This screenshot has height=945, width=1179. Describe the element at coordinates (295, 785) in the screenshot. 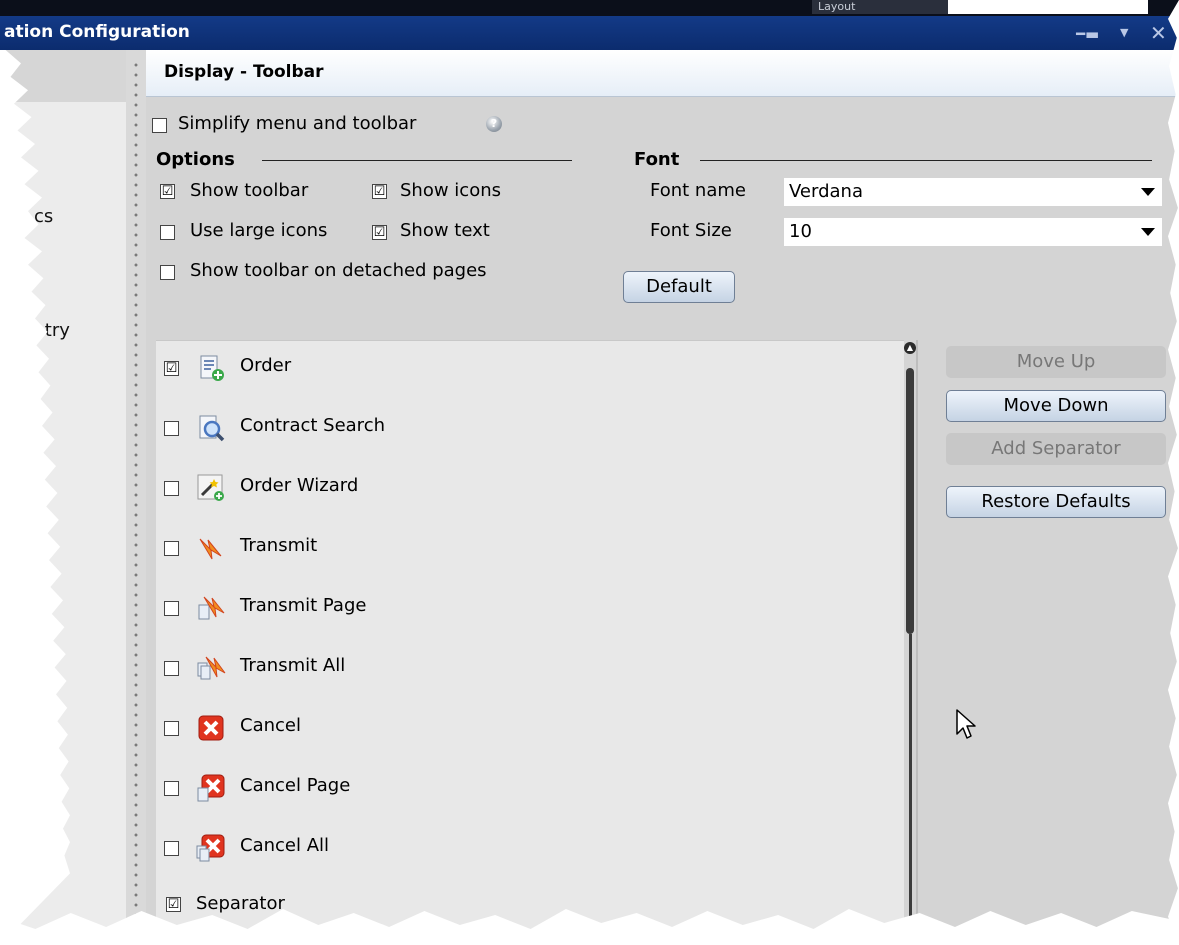

I see `item-label: Cancel Page` at that location.